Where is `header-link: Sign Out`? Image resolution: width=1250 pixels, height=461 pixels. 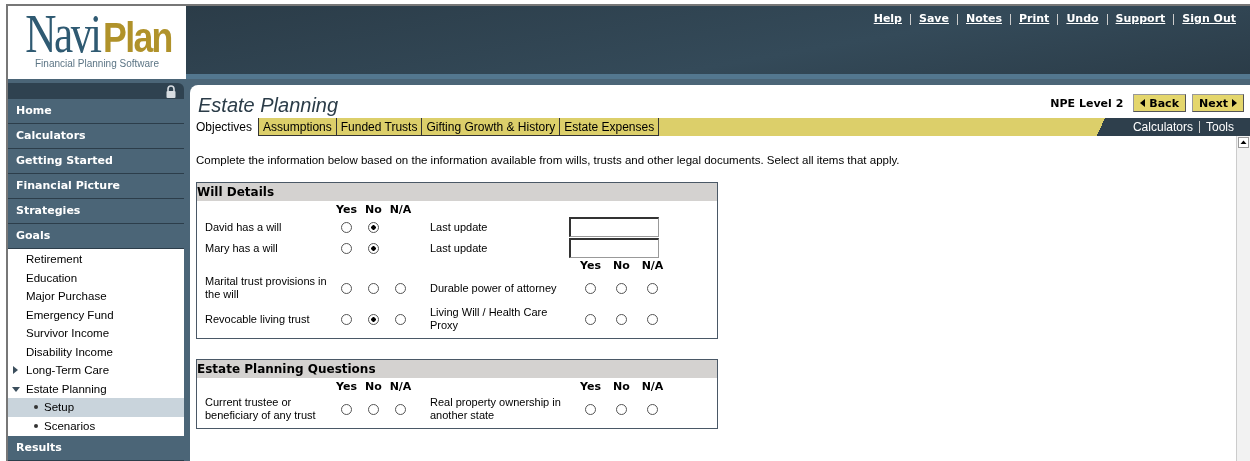 header-link: Sign Out is located at coordinates (1209, 18).